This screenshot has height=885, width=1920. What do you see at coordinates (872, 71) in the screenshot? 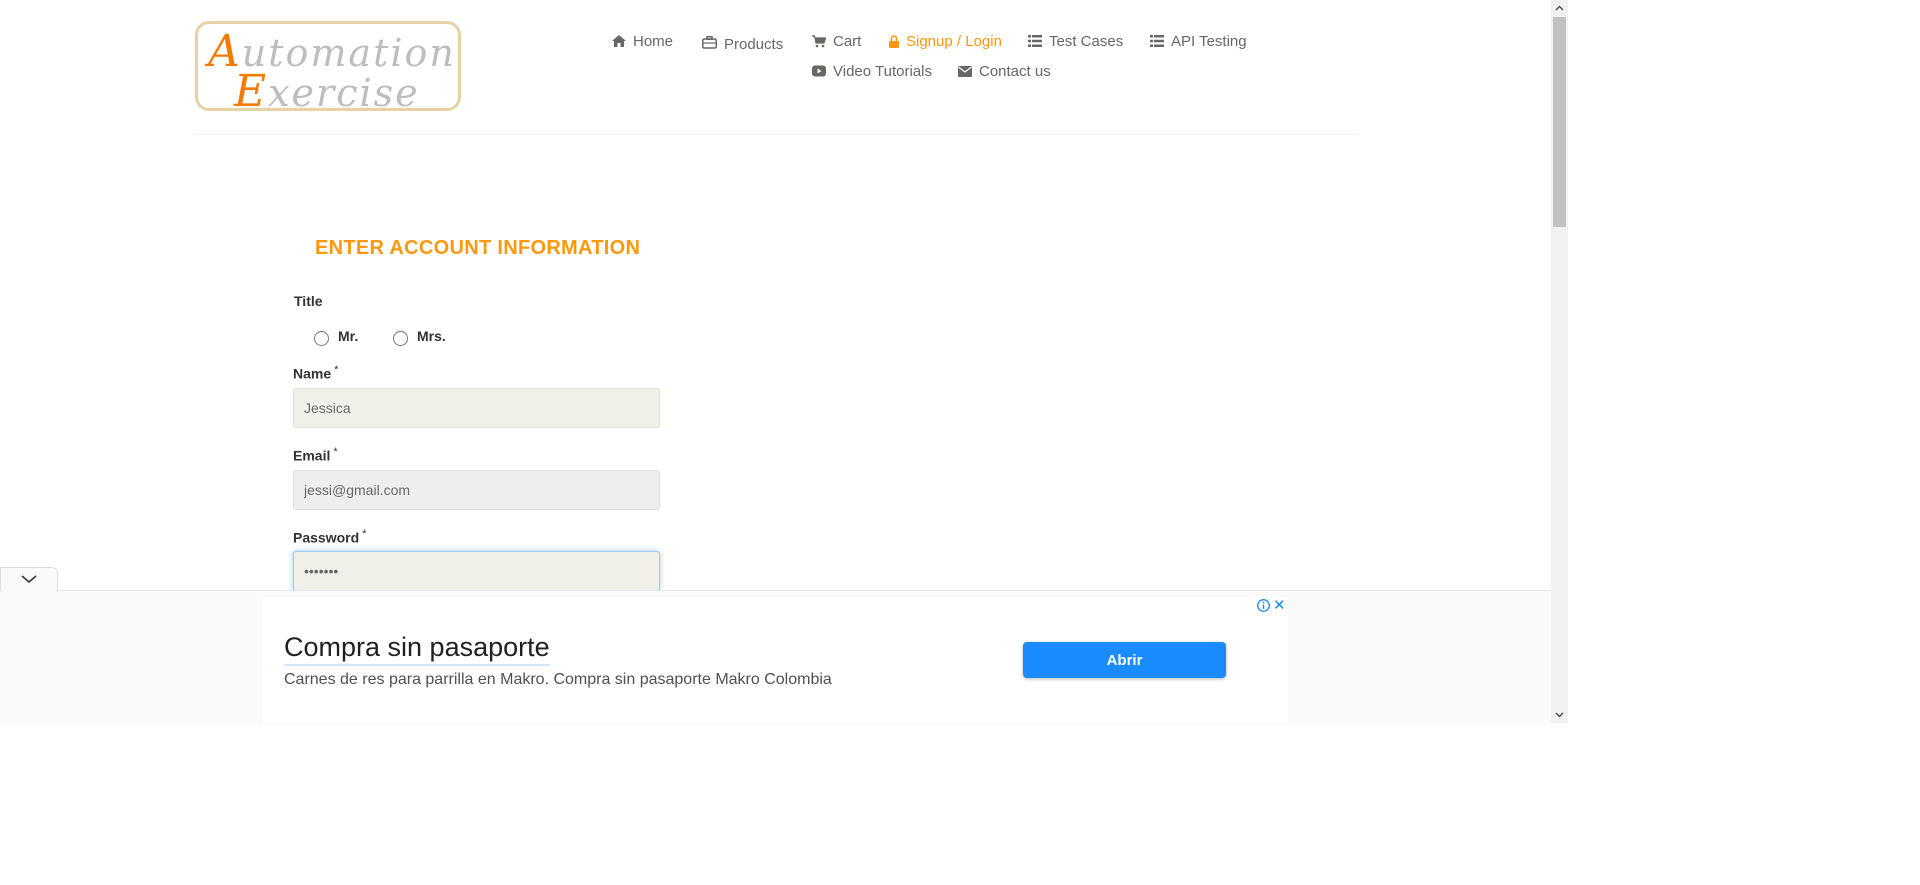
I see `nav-video-tutorials: Video Tutorials` at bounding box center [872, 71].